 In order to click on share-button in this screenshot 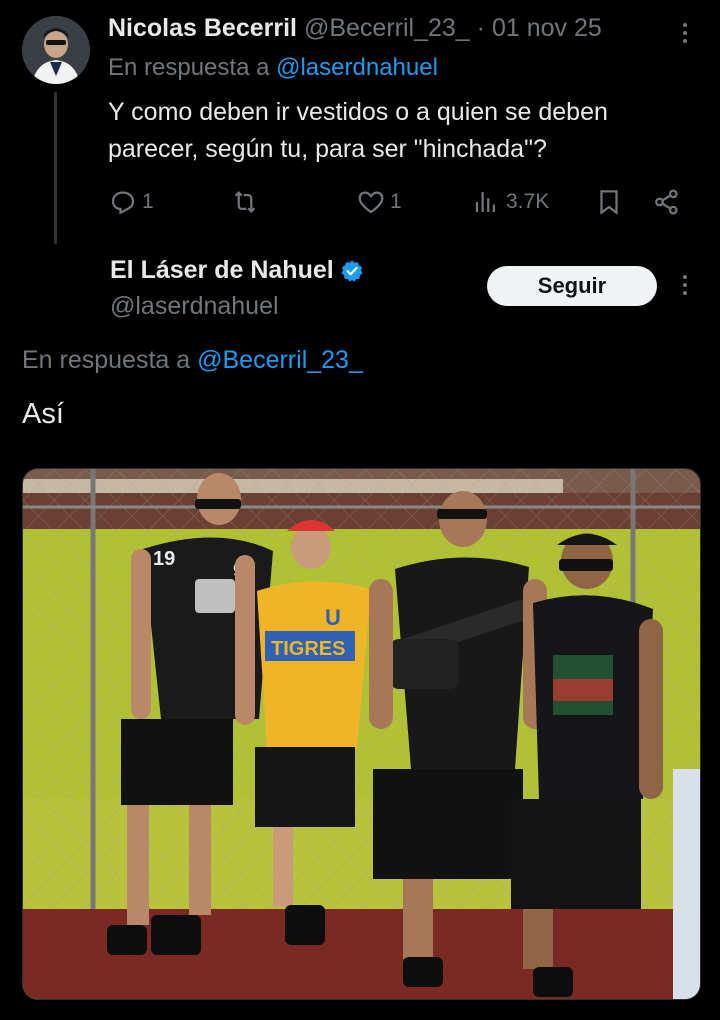, I will do `click(667, 202)`.